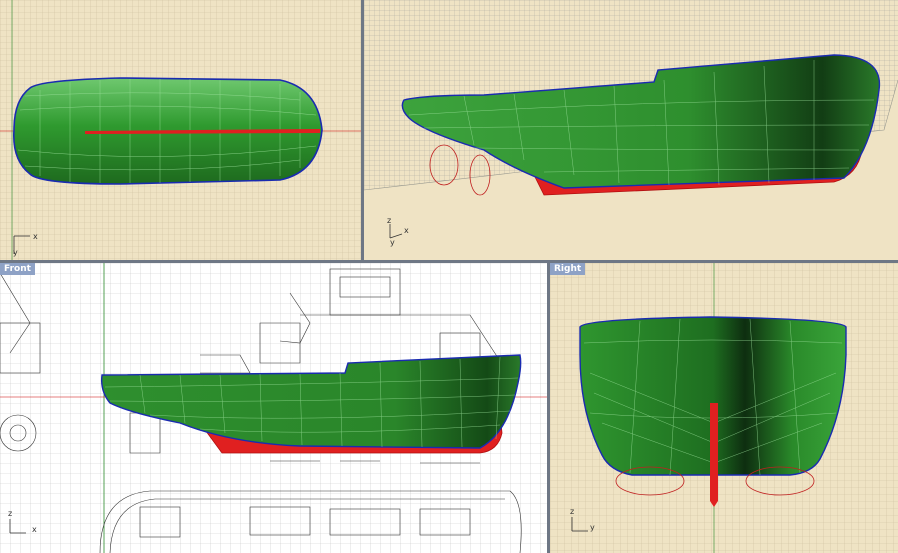 The height and width of the screenshot is (553, 898). I want to click on viewport-label-right: Right, so click(568, 269).